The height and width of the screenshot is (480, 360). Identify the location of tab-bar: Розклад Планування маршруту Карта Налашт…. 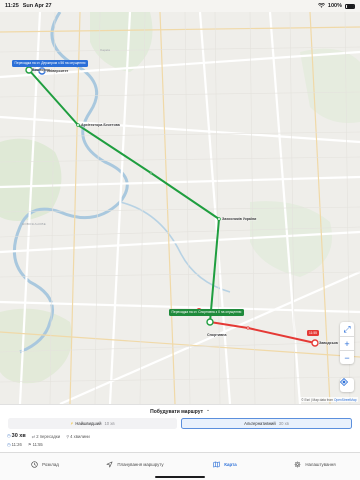
(180, 466).